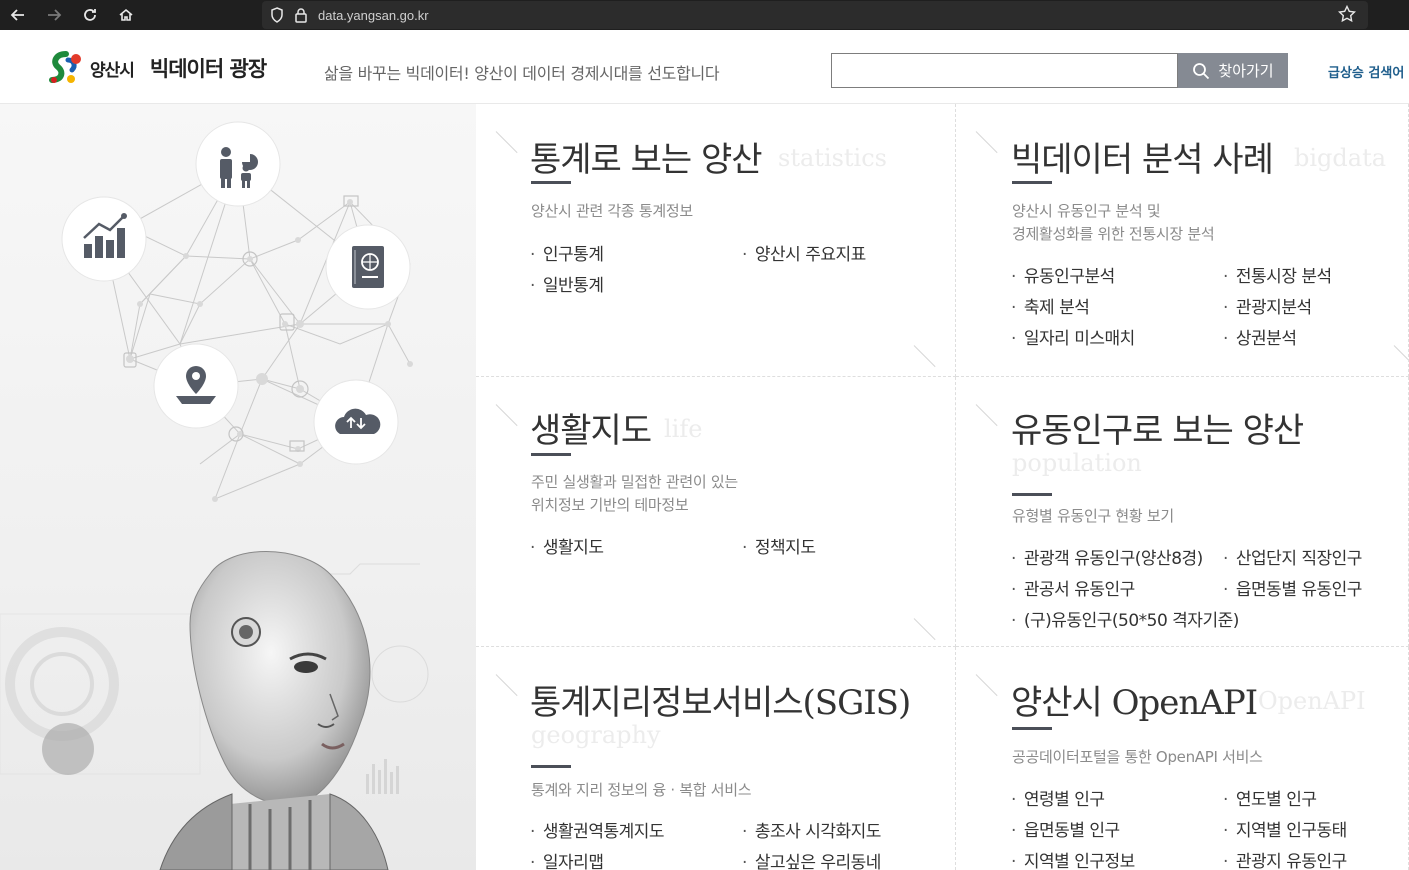 The width and height of the screenshot is (1409, 870). What do you see at coordinates (1315, 336) in the screenshot?
I see `link-commercial-area-analysis: 상권분석` at bounding box center [1315, 336].